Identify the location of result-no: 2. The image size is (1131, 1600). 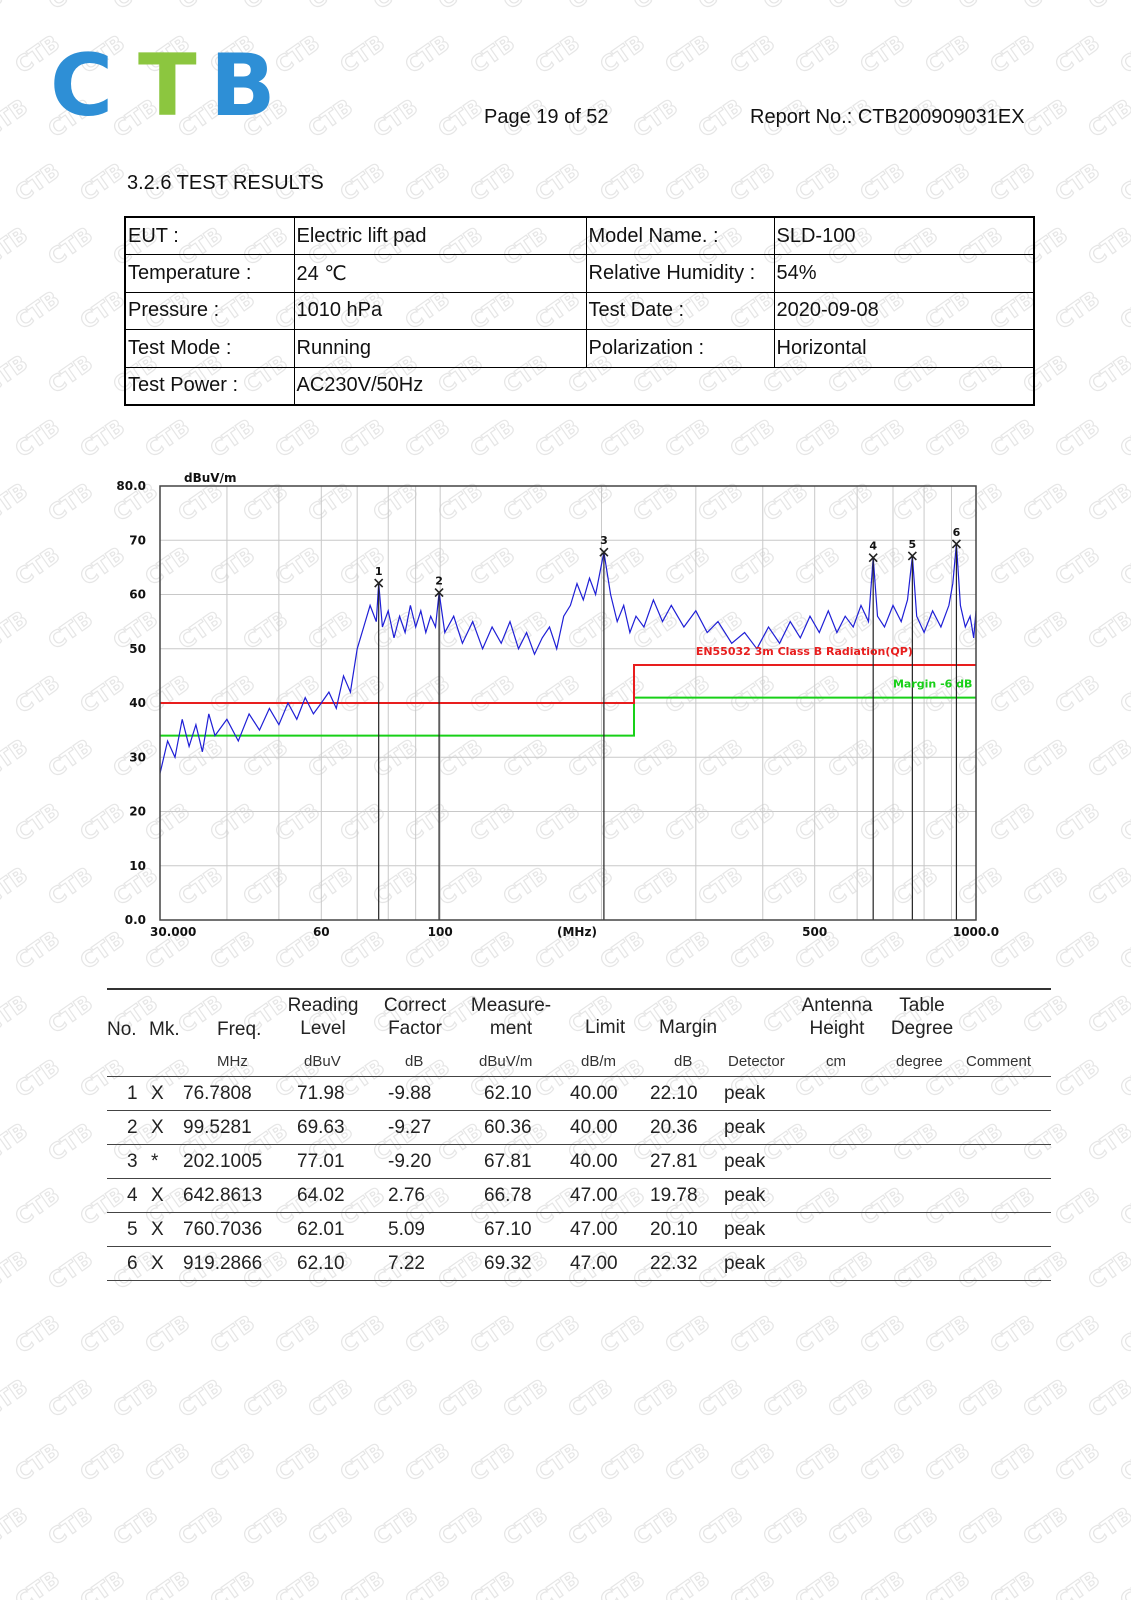
(132, 1127).